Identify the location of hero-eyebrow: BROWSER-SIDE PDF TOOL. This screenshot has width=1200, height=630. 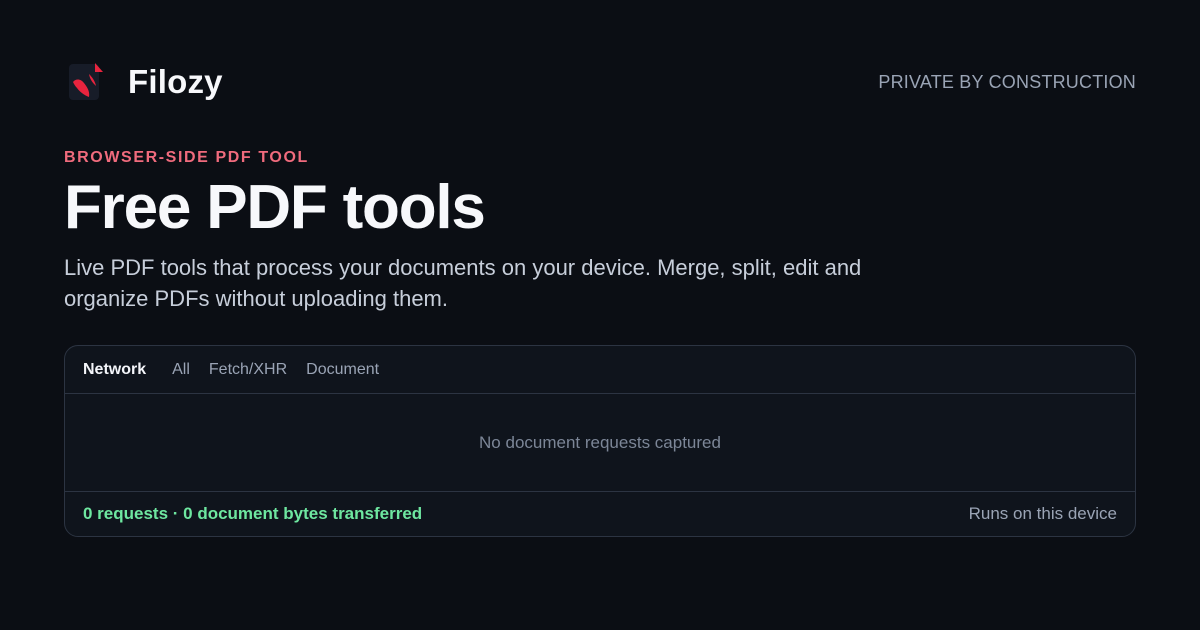
(186, 157).